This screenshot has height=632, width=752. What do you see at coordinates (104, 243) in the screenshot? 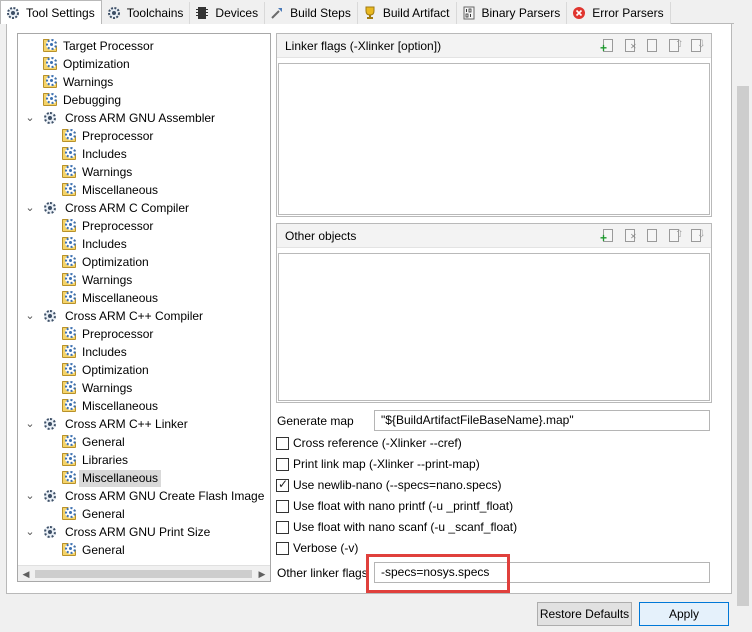
I see `tree-item-label: Includes` at bounding box center [104, 243].